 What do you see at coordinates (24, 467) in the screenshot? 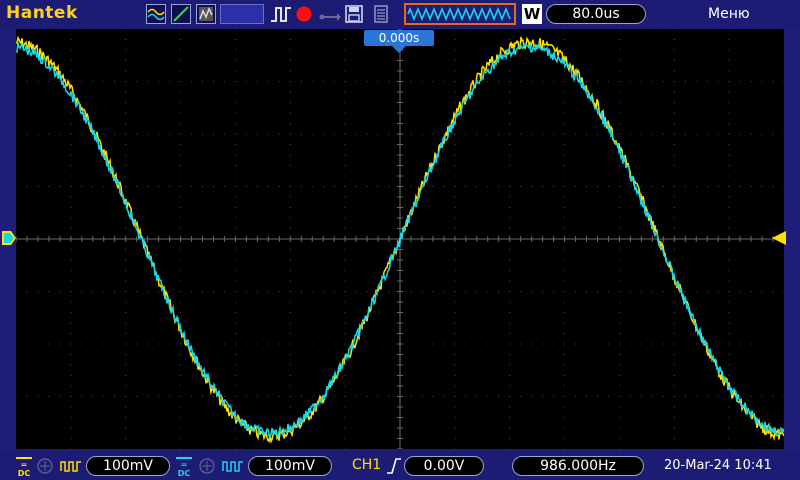
I see `ch1-coupling-icon: = DC` at bounding box center [24, 467].